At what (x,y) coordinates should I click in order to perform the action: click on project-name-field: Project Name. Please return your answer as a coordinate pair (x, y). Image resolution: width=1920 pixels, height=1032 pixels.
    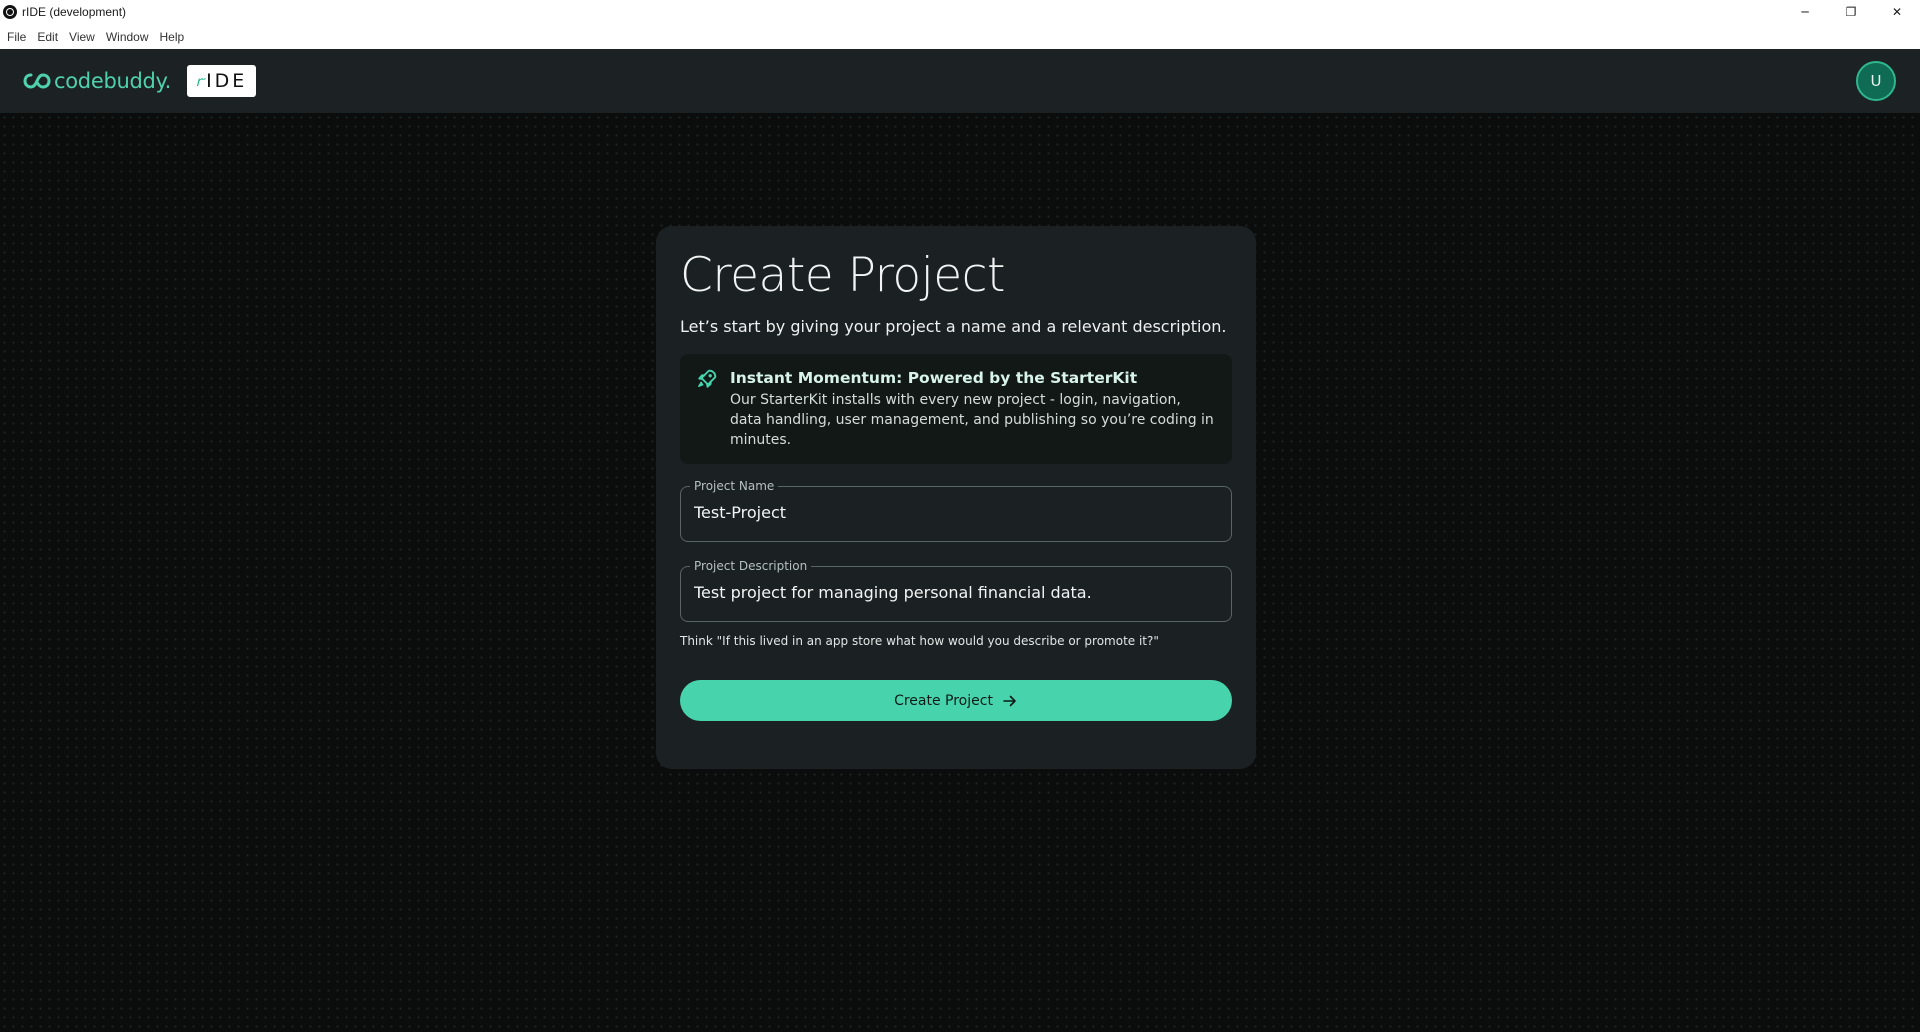
    Looking at the image, I should click on (956, 510).